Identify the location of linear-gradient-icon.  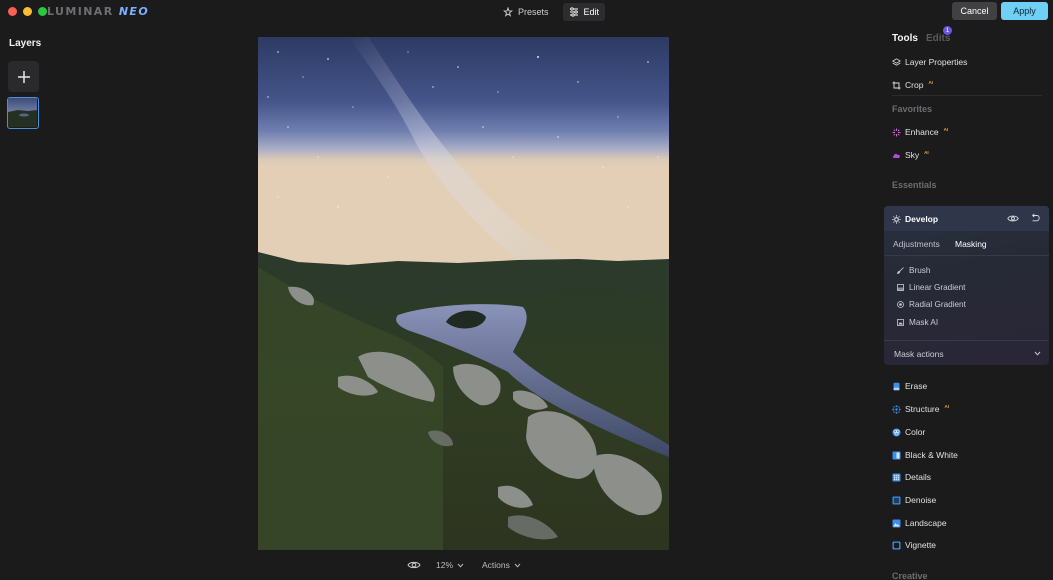
(900, 287).